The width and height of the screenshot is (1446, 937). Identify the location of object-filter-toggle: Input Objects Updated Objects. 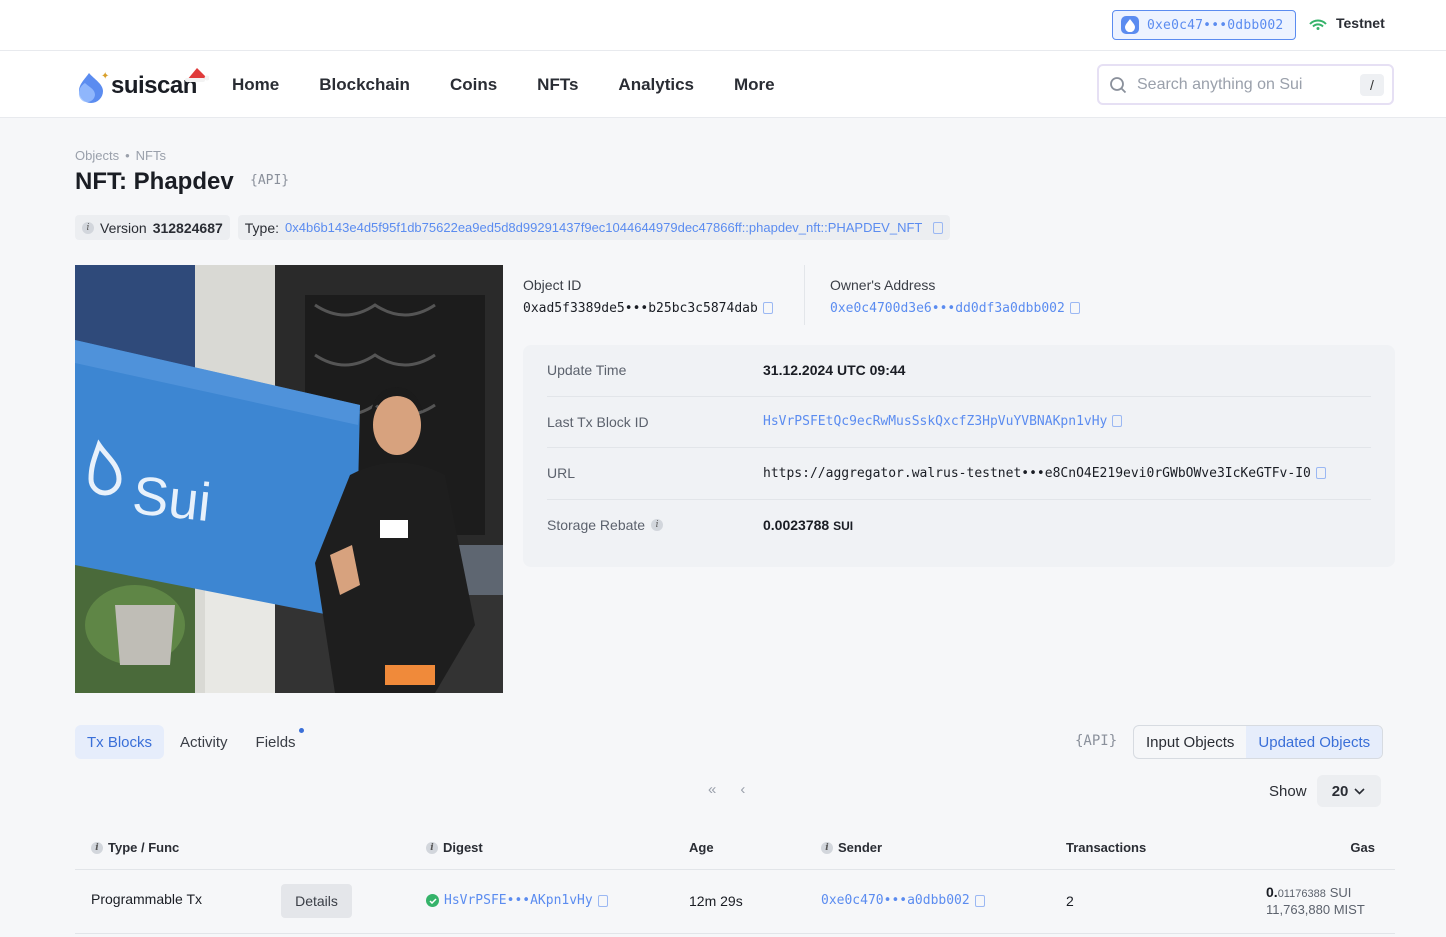
(1258, 742).